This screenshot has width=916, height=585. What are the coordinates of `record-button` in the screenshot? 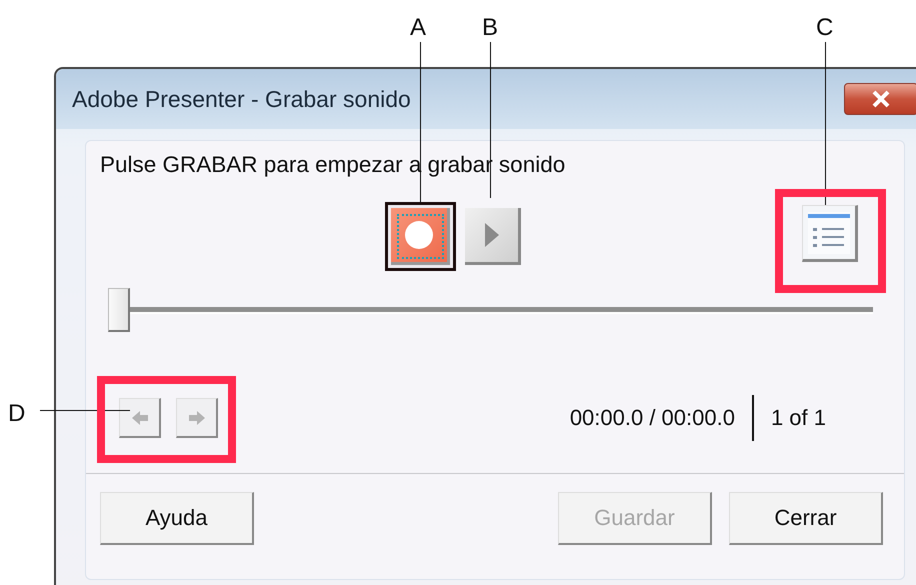 It's located at (420, 236).